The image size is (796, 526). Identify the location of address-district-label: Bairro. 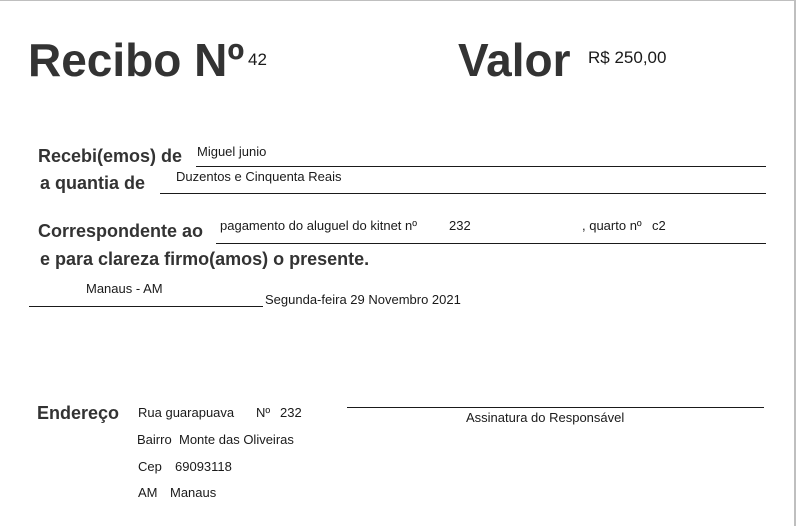
(154, 439).